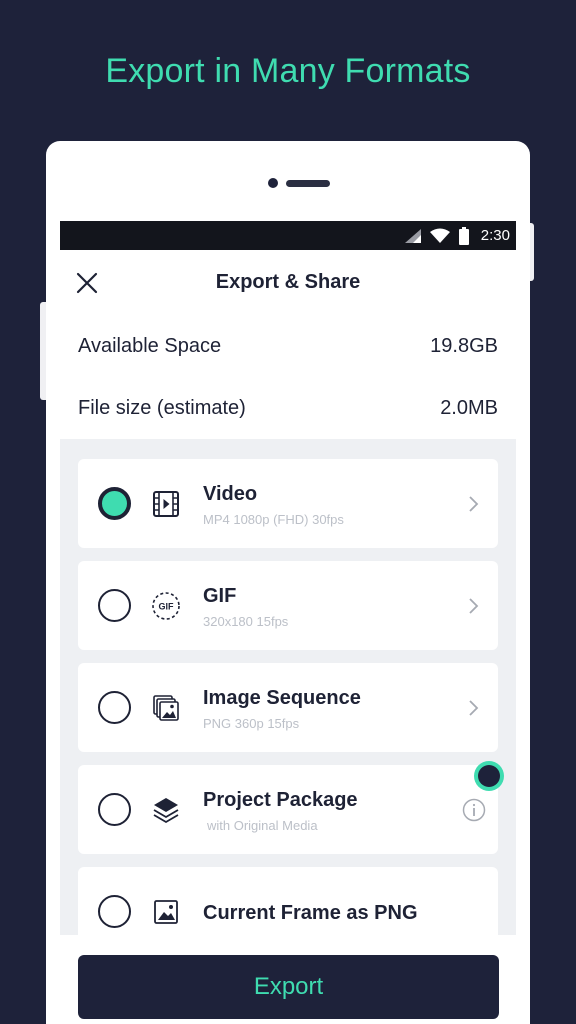 Image resolution: width=576 pixels, height=1024 pixels. I want to click on file-size-row: File size (estimate) 2.0MB, so click(288, 408).